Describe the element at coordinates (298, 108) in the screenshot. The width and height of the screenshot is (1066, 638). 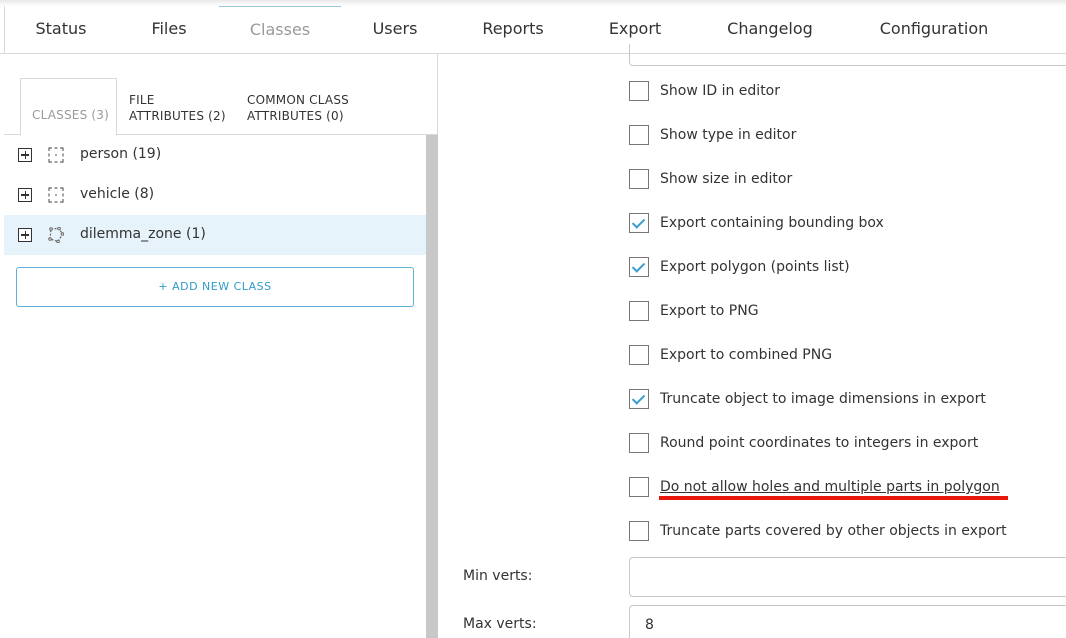
I see `subtab-common-class-attributes: COMMON CLASS ATTRIBUTES (0)` at that location.